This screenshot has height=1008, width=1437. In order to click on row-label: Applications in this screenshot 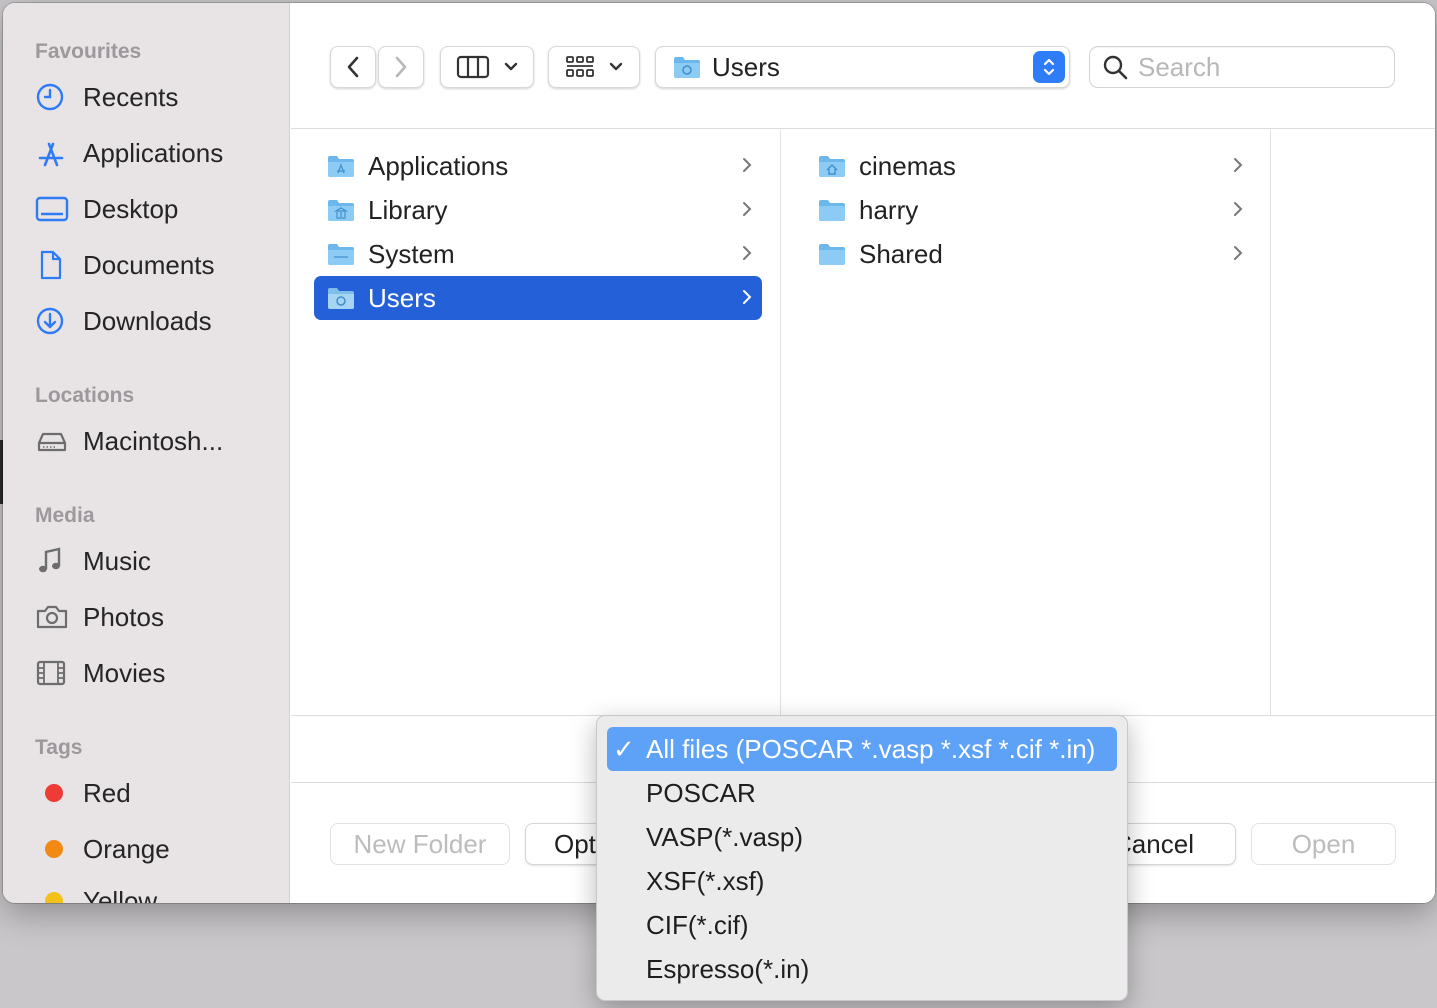, I will do `click(438, 165)`.